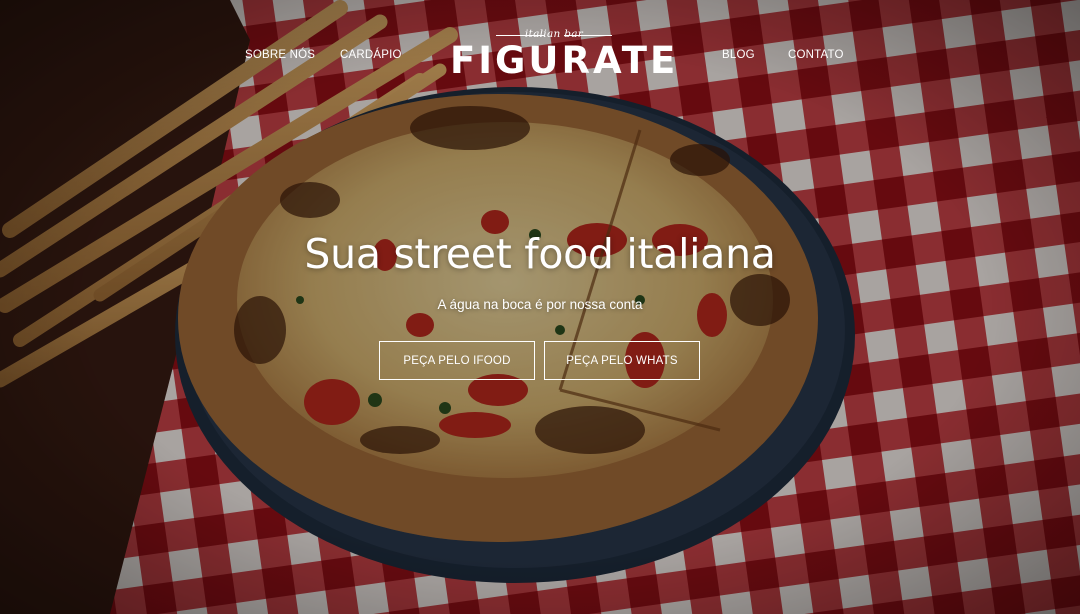 This screenshot has height=614, width=1080. I want to click on hero-title: Sua street food italiana, so click(540, 254).